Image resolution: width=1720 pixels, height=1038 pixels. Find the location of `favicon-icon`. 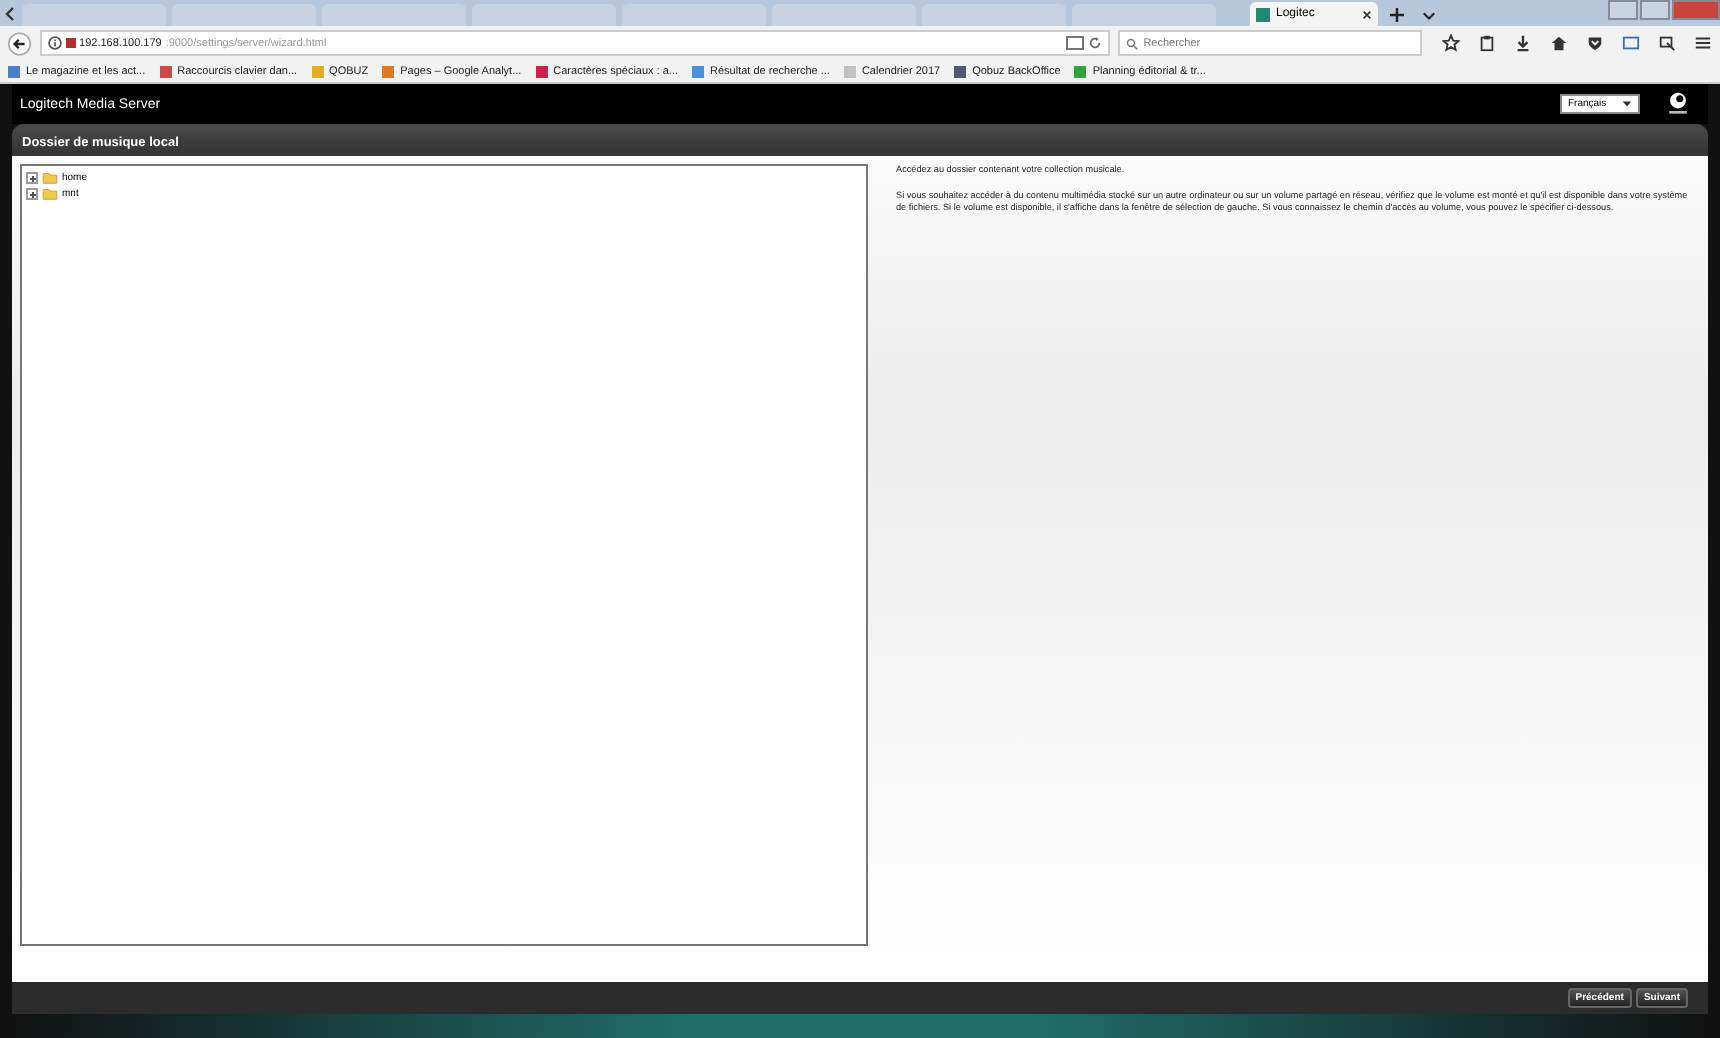

favicon-icon is located at coordinates (1263, 14).